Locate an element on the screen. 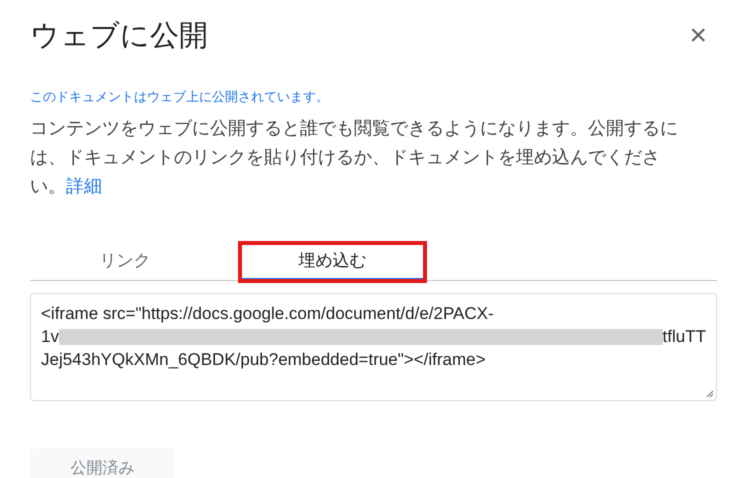  code-text: 1v is located at coordinates (50, 337).